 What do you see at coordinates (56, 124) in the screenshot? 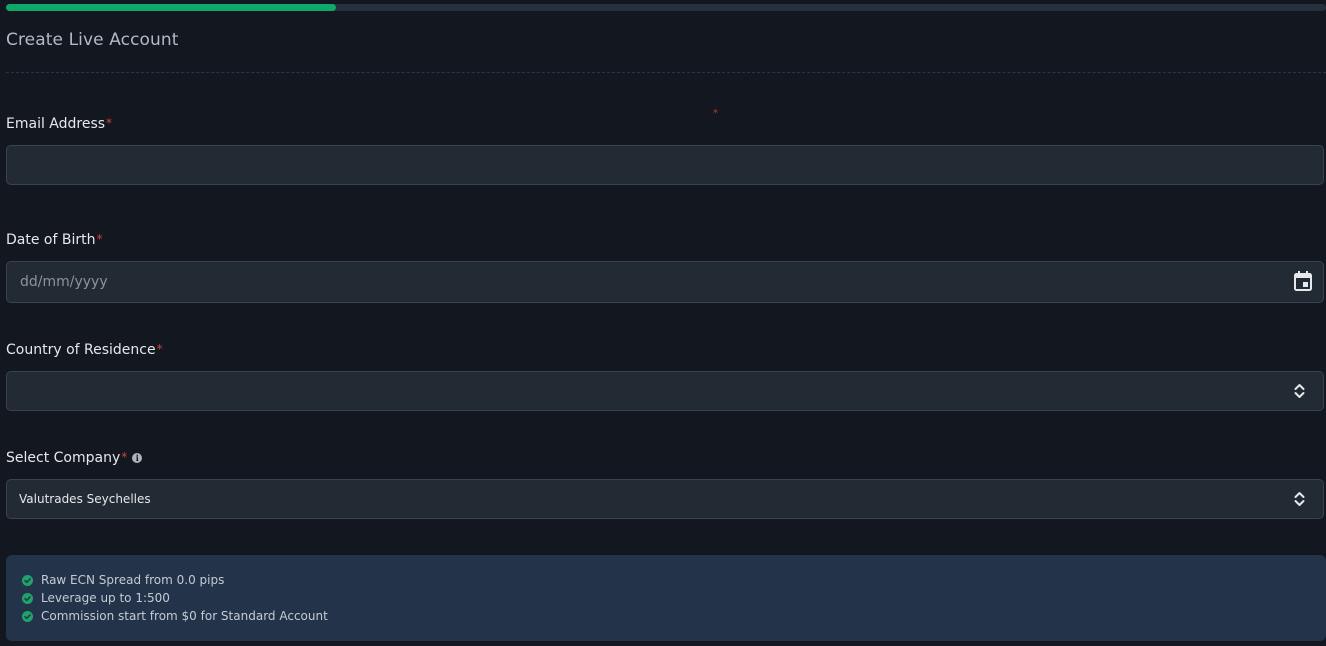
I see `email-label-text: Email Address` at bounding box center [56, 124].